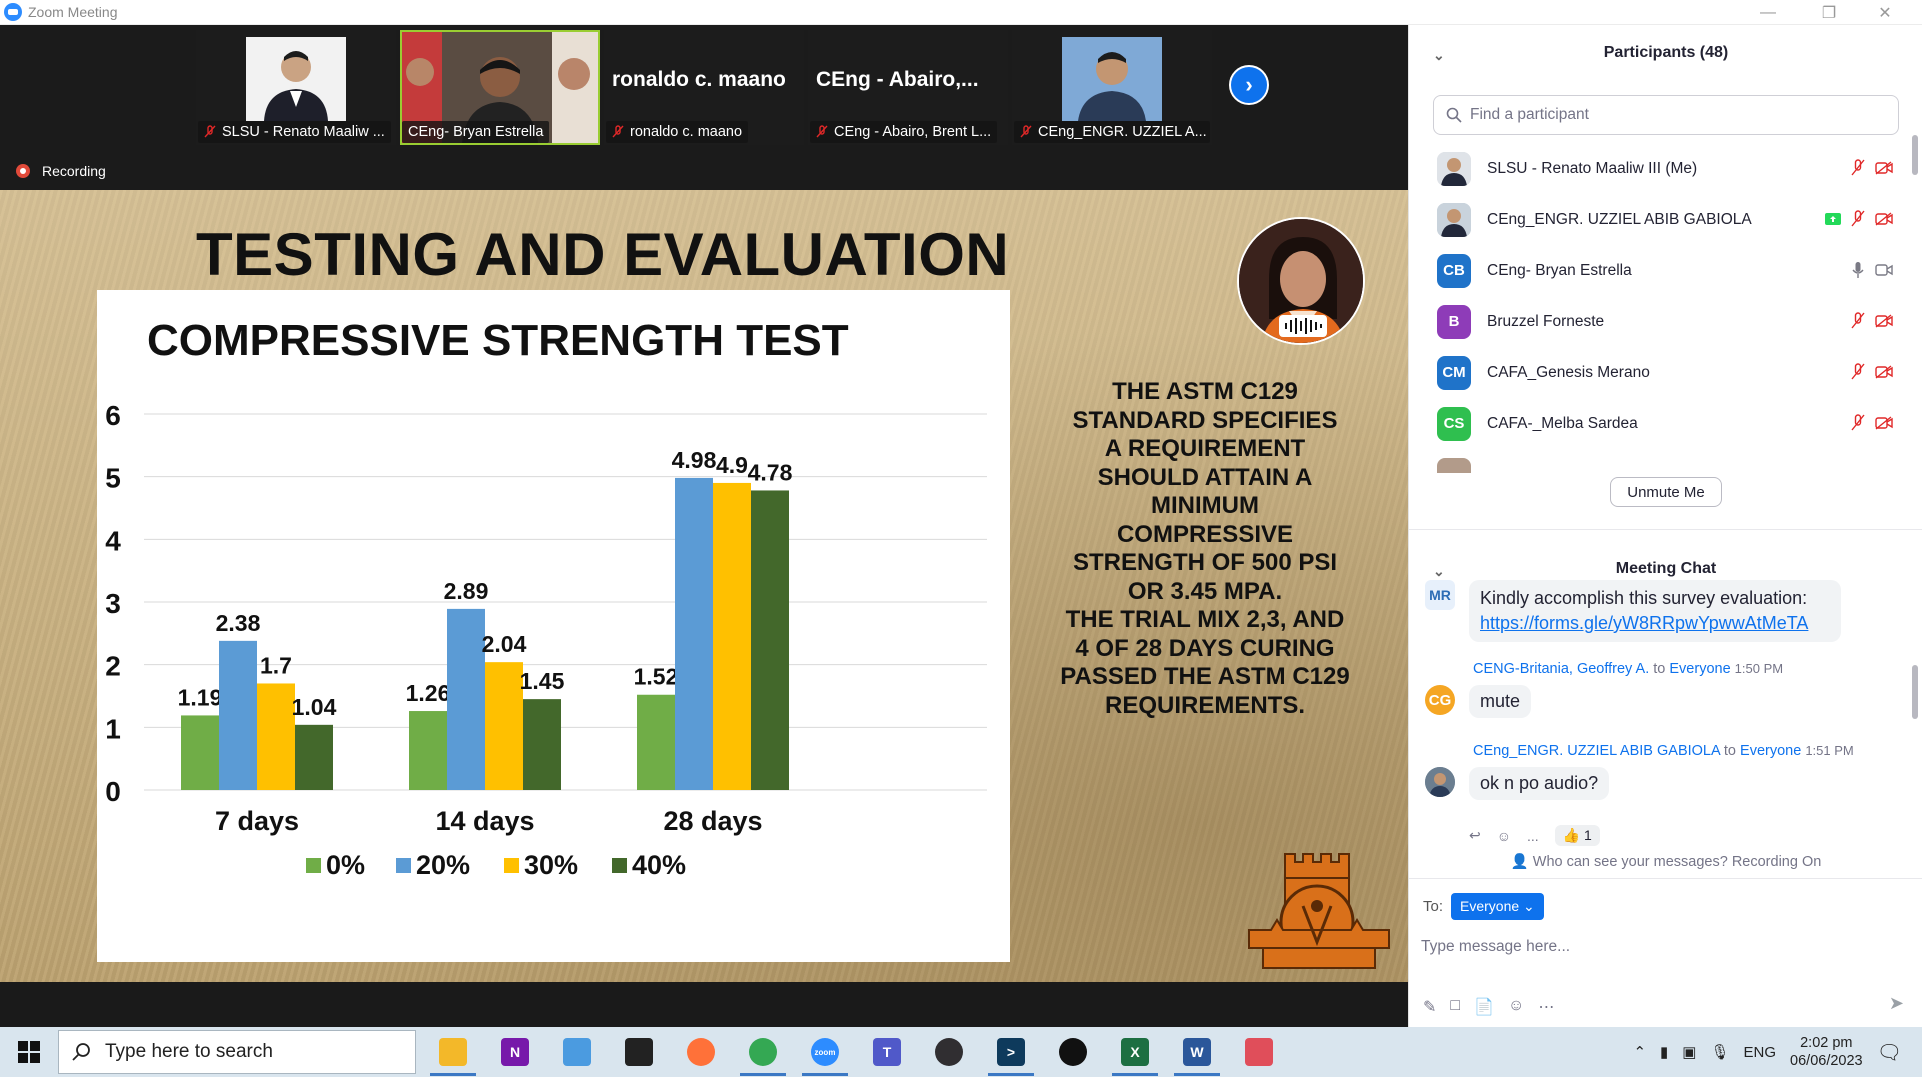 The height and width of the screenshot is (1077, 1922). I want to click on language-indicator: ENG, so click(1760, 1052).